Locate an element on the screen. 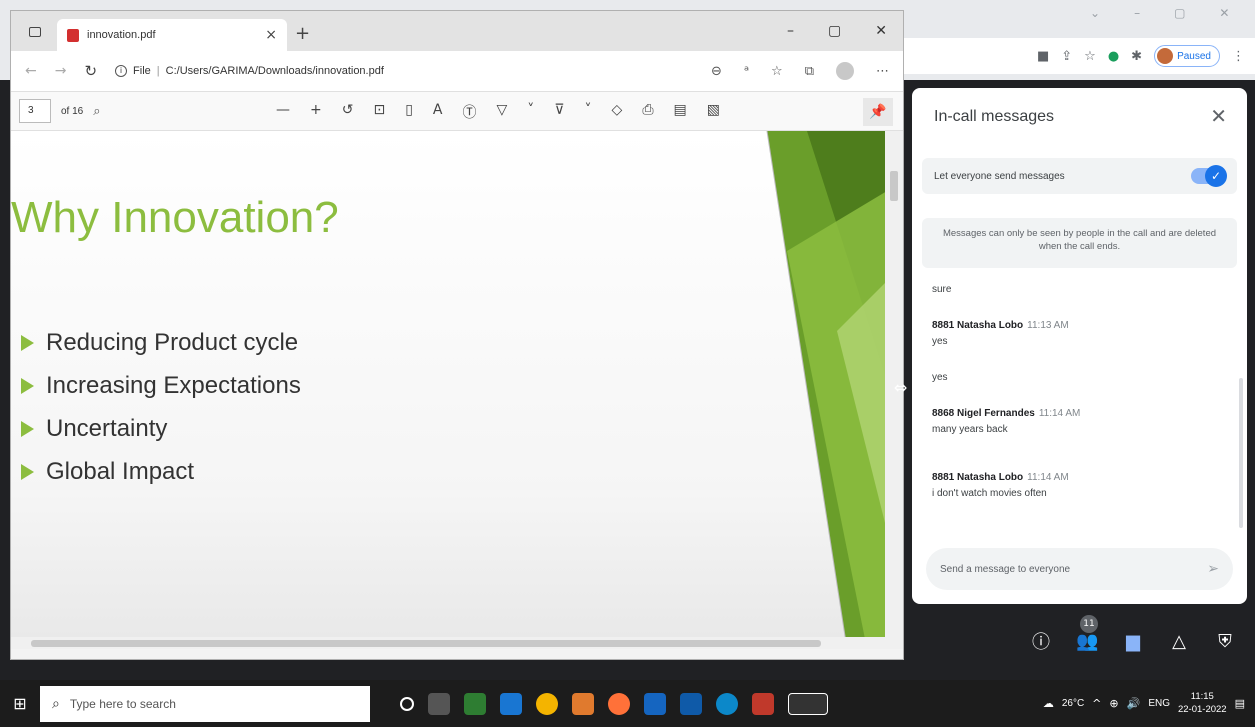  save-as-icon: ▧ is located at coordinates (713, 112).